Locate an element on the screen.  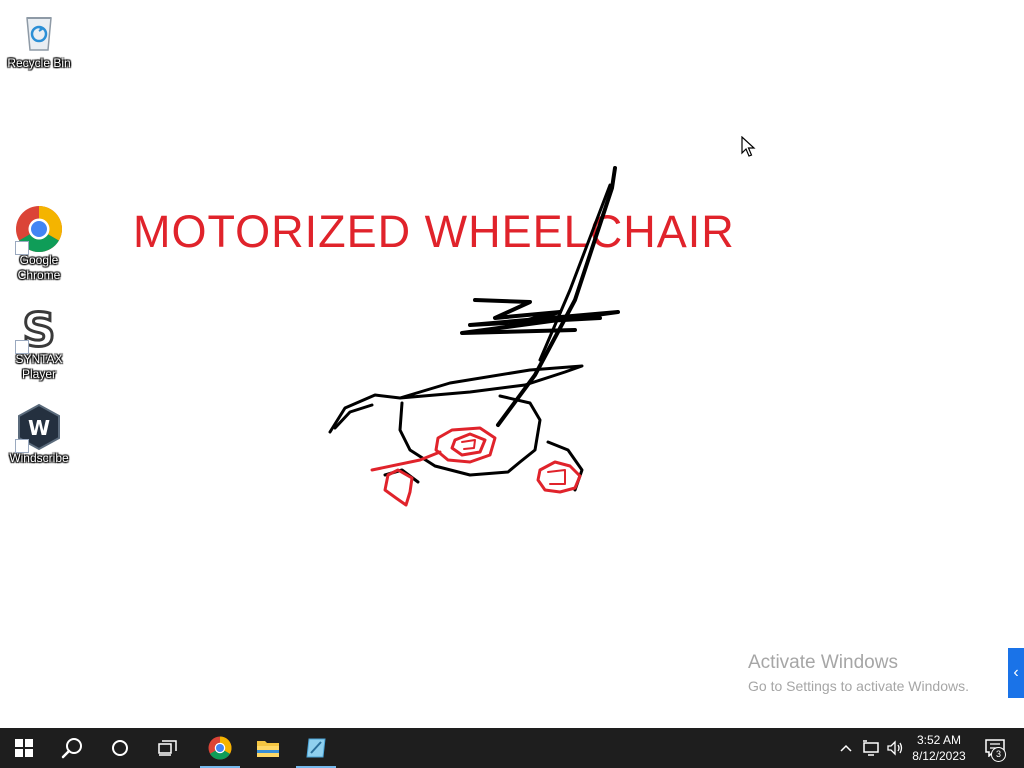
clock-time: 3:52 AM is located at coordinates (939, 740).